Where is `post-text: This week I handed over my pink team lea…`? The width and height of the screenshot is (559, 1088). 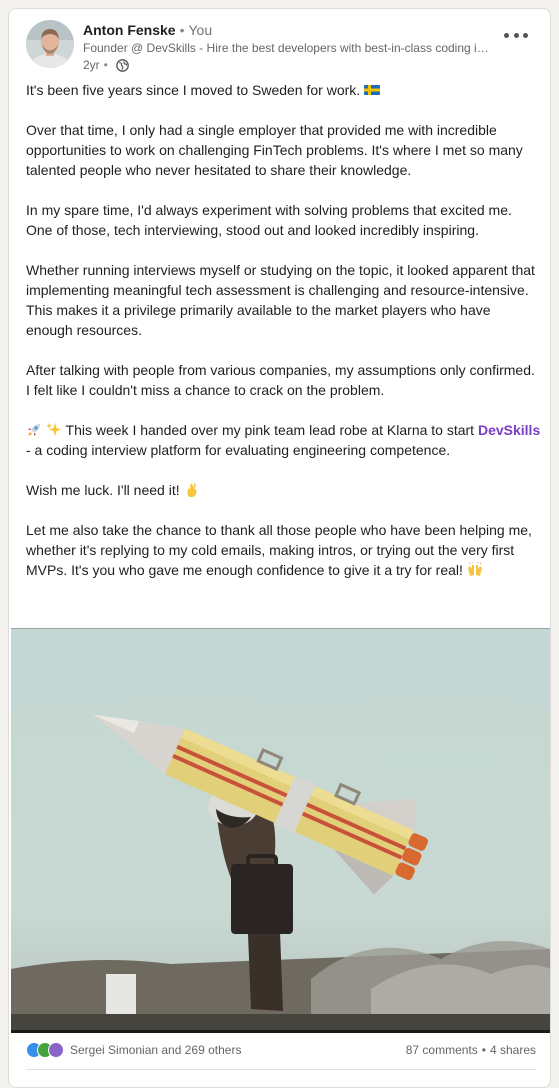 post-text: This week I handed over my pink team lea… is located at coordinates (270, 430).